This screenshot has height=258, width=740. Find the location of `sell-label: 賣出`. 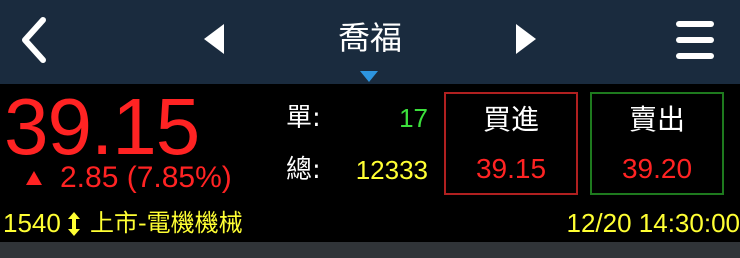

sell-label: 賣出 is located at coordinates (656, 119).